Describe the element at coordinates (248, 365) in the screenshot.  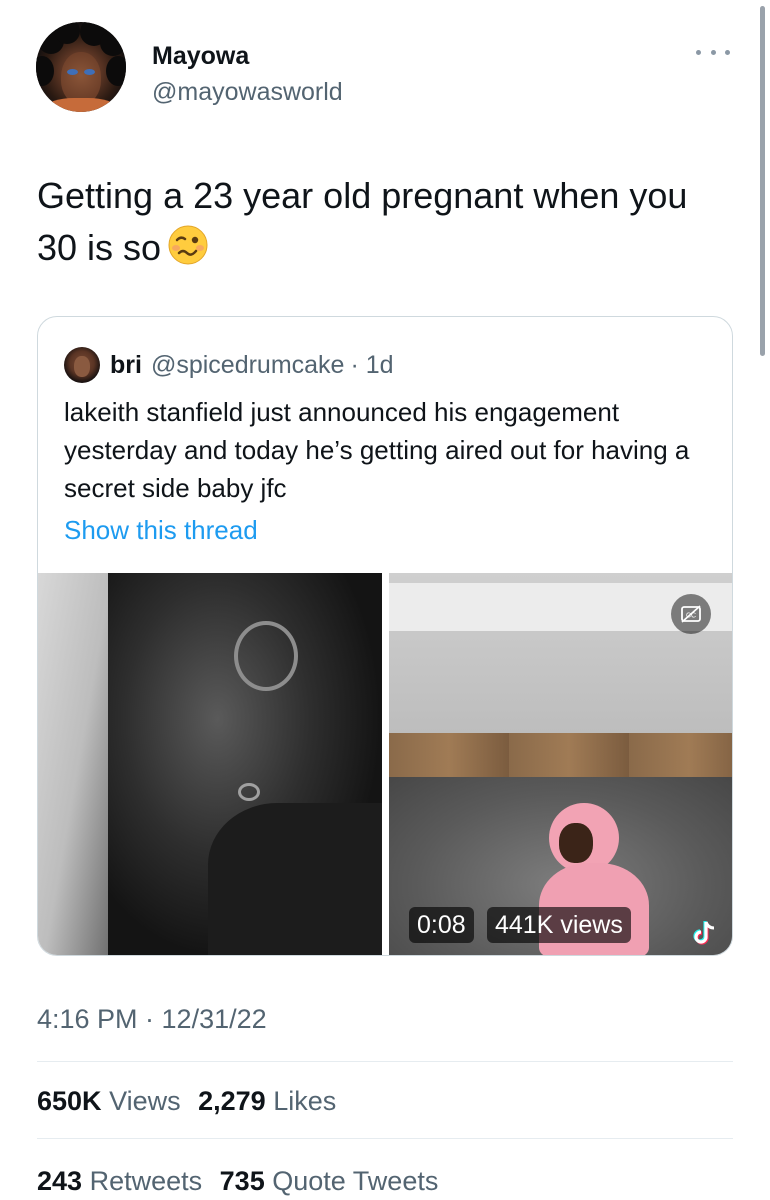
I see `quoted-handle: @spicedrumcake` at that location.